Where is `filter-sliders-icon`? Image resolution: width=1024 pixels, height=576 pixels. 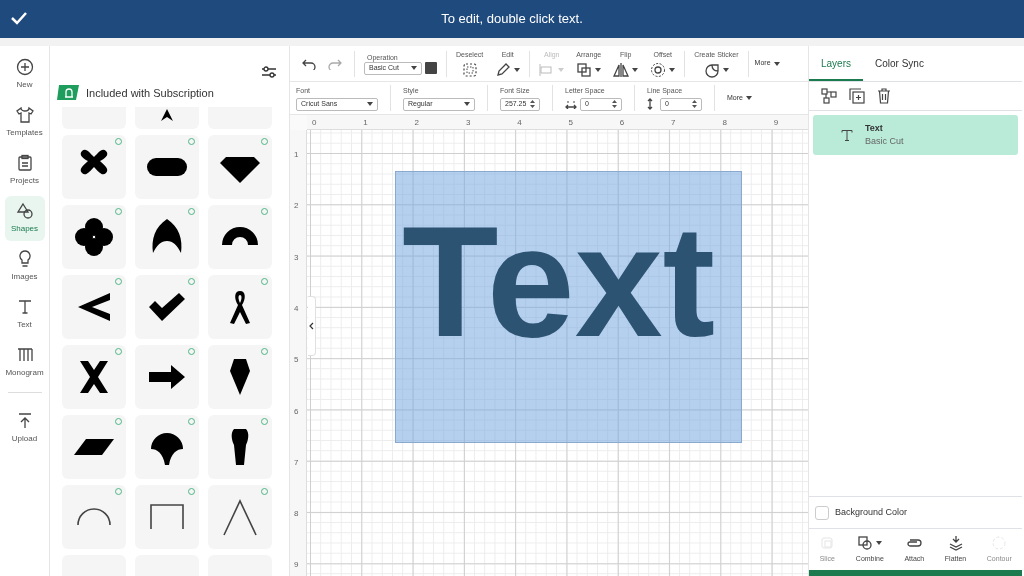 filter-sliders-icon is located at coordinates (269, 72).